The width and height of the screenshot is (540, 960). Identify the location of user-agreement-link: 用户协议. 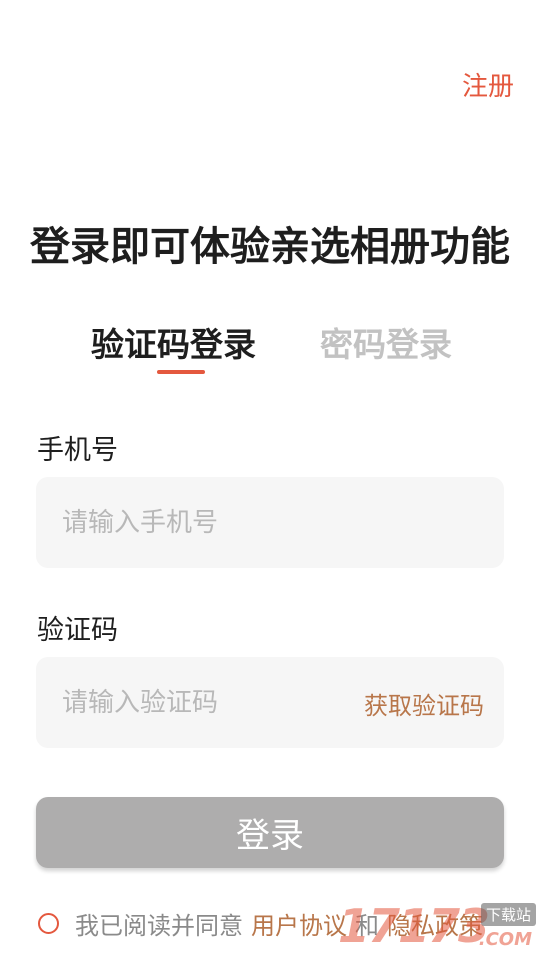
(299, 923).